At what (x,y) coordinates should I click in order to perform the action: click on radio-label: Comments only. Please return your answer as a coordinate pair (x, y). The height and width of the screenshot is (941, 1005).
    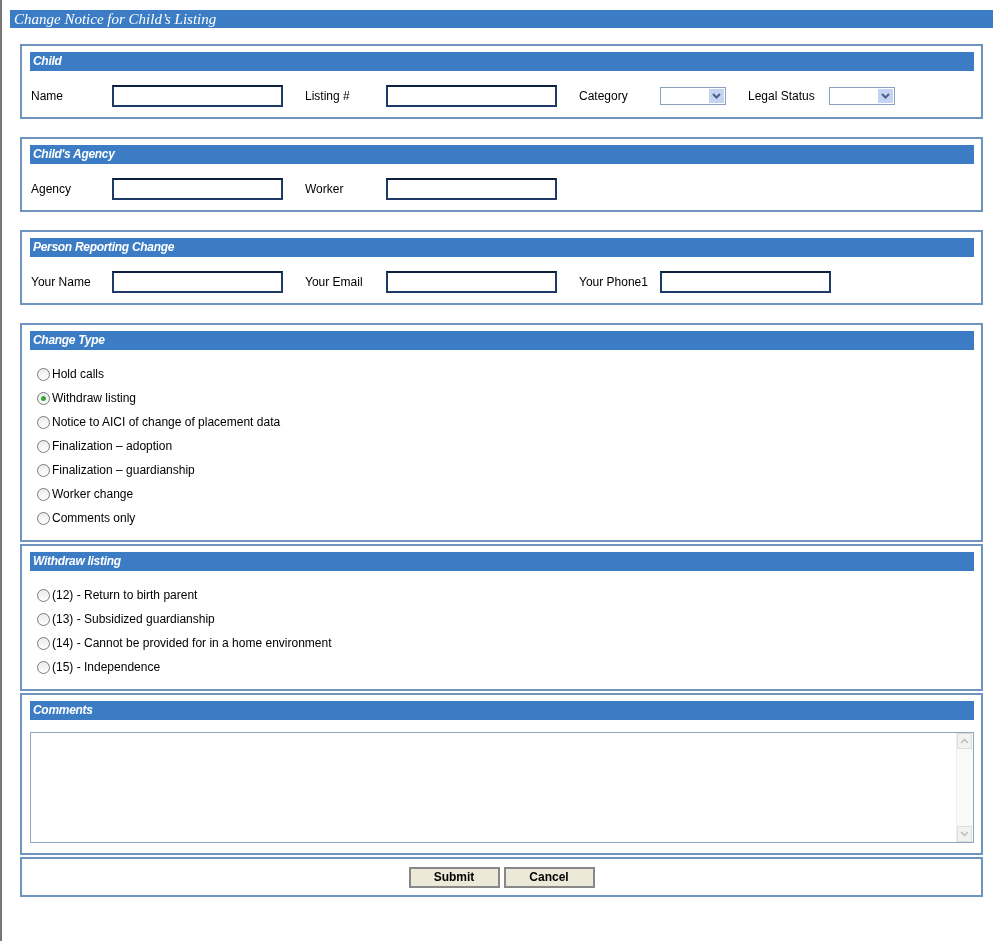
    Looking at the image, I should click on (94, 518).